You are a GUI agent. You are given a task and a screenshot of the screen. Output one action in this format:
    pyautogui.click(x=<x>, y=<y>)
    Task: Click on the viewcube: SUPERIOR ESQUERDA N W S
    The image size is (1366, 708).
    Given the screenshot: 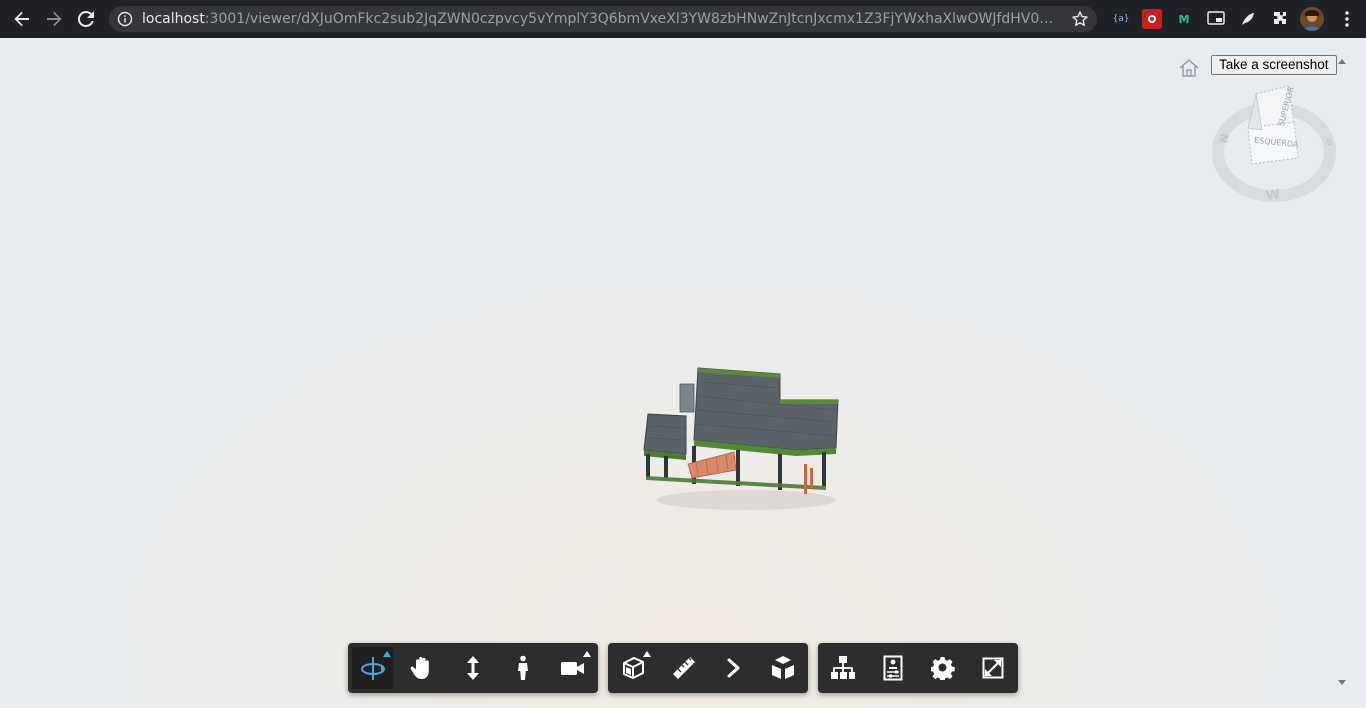 What is the action you would take?
    pyautogui.click(x=1274, y=145)
    